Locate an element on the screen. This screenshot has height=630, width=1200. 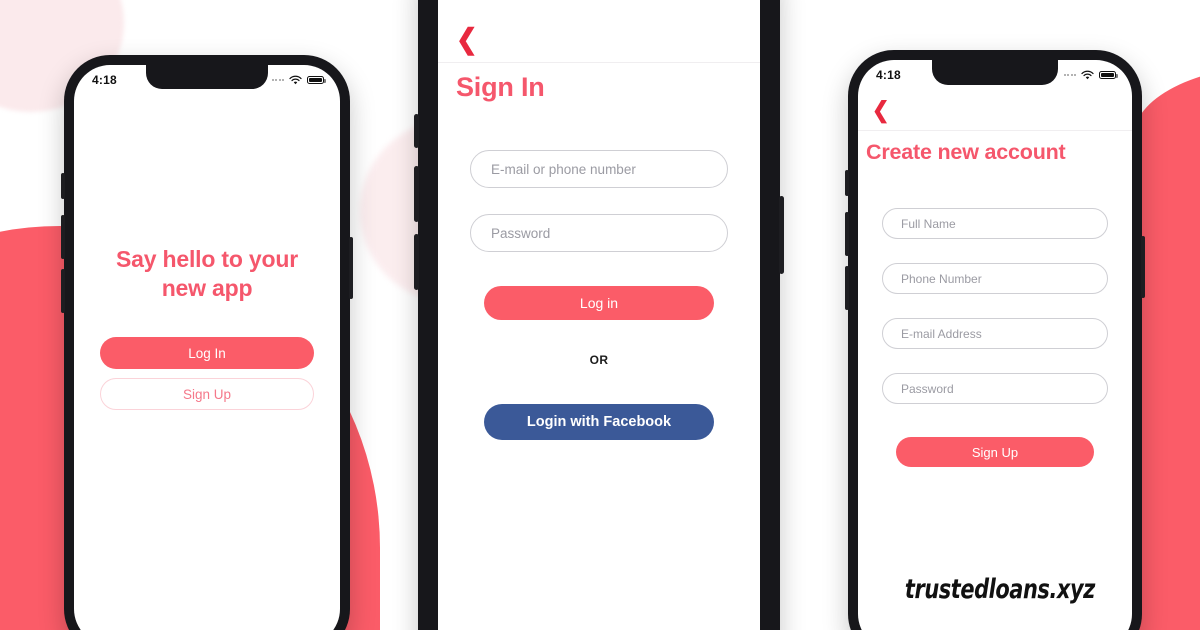
email-address-placeholder: E-mail Address is located at coordinates (941, 333).